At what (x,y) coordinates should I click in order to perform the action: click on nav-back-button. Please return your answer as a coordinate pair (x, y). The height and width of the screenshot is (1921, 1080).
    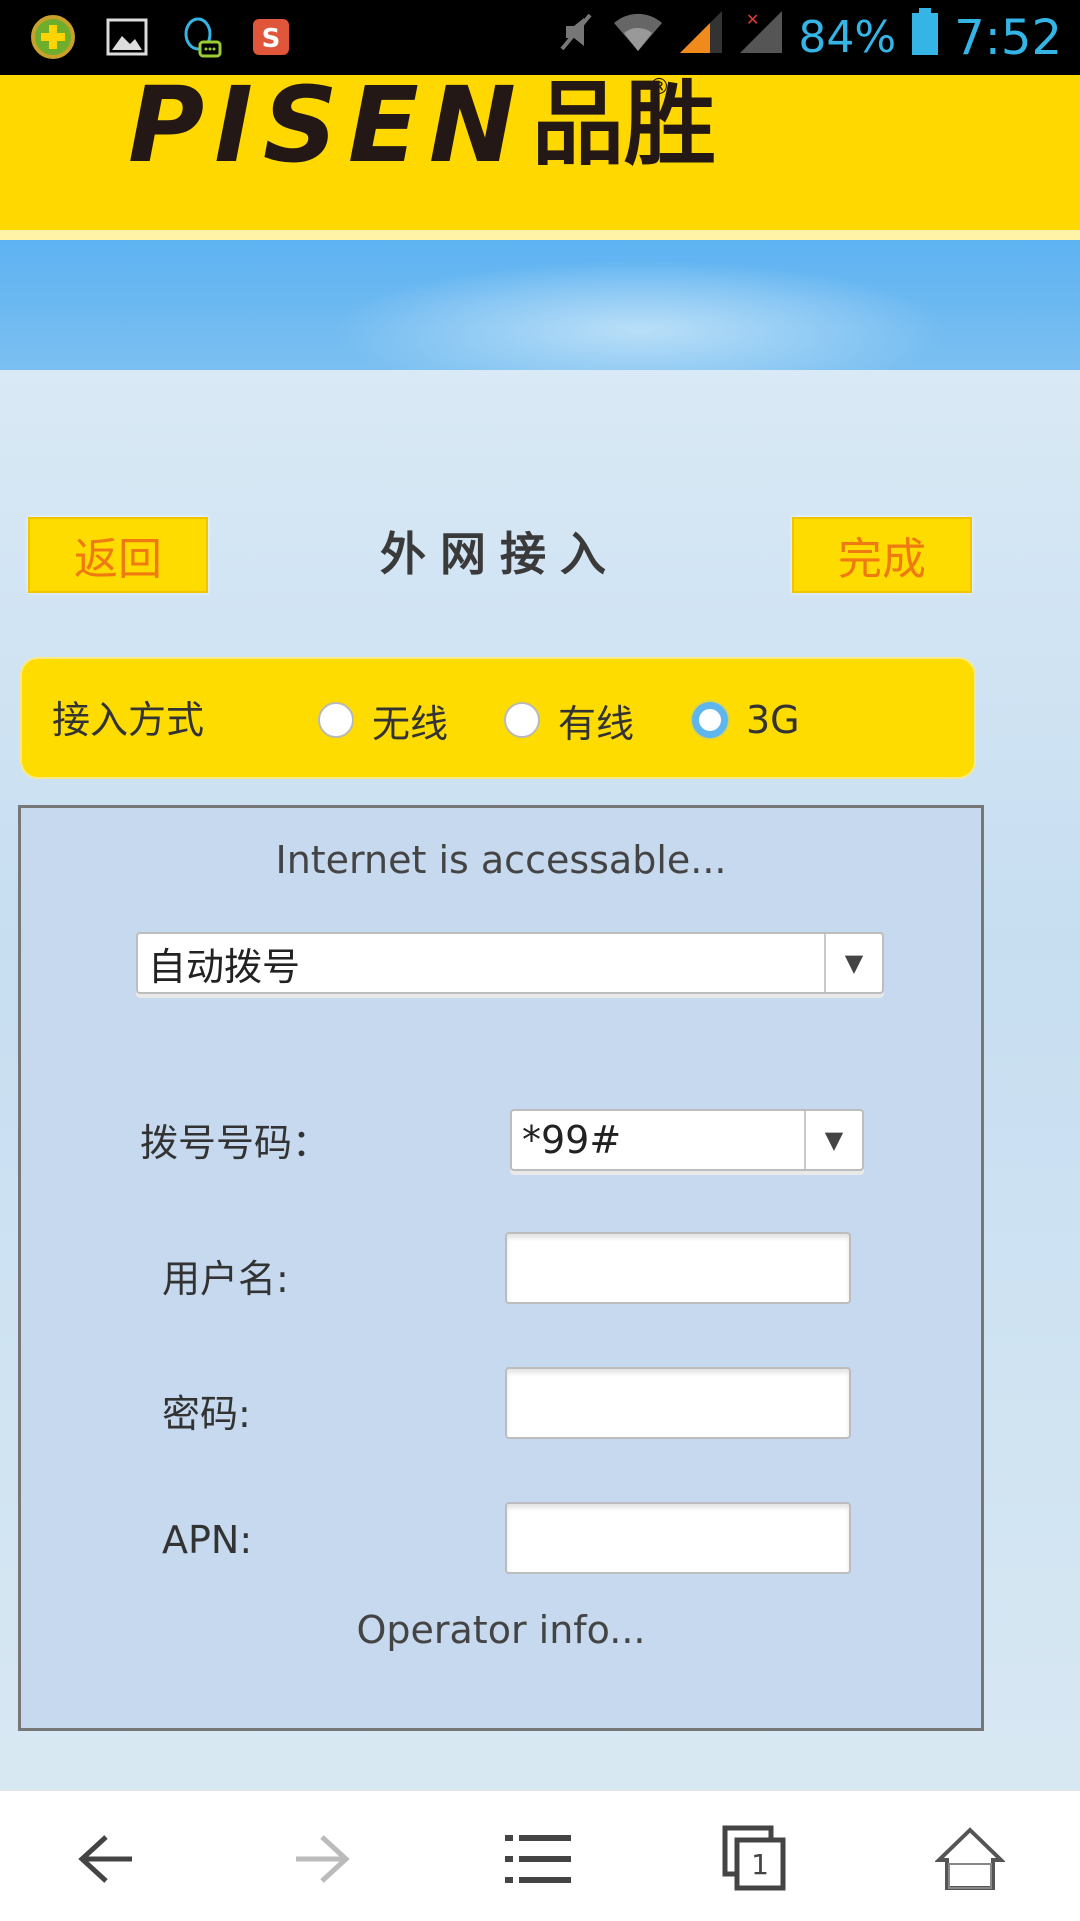
    Looking at the image, I should click on (106, 1859).